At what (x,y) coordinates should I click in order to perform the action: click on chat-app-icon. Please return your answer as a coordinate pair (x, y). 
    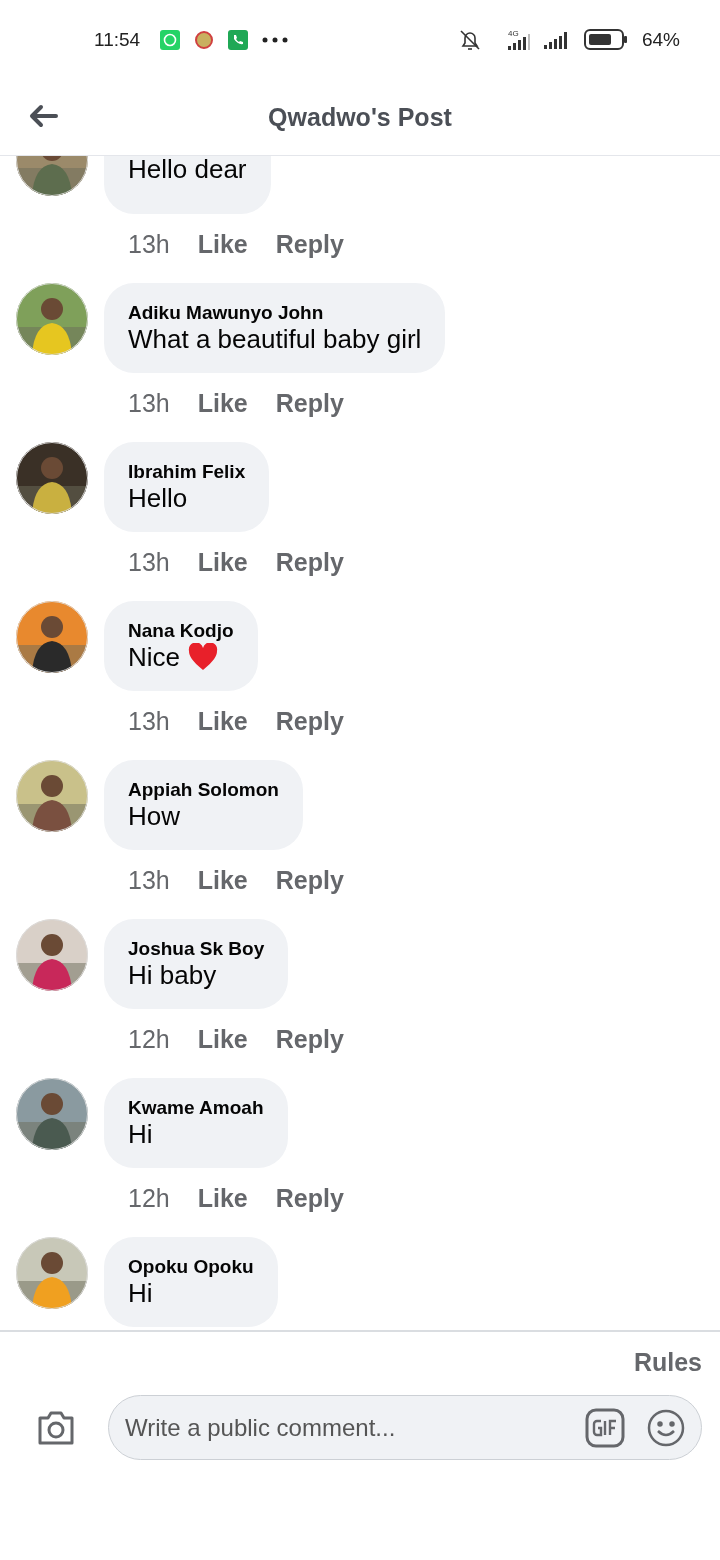
    Looking at the image, I should click on (170, 40).